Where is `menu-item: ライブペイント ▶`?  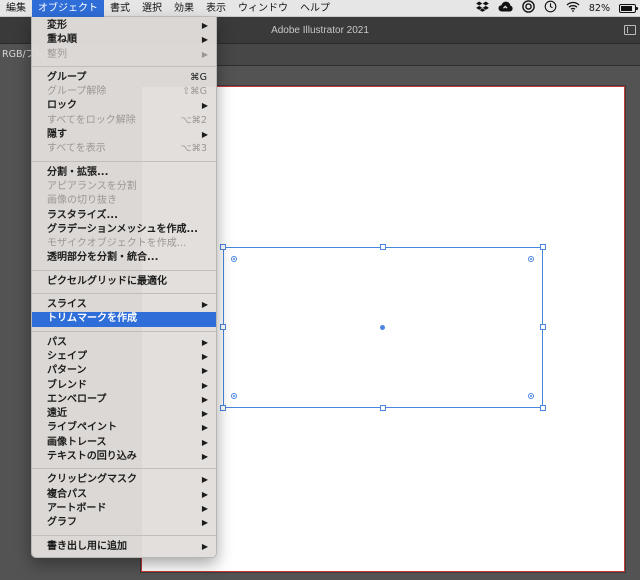
menu-item: ライブペイント ▶ is located at coordinates (124, 428).